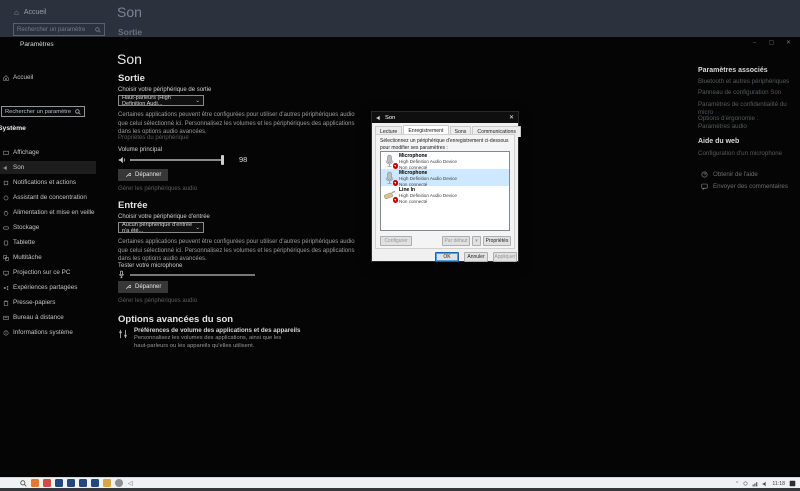 Image resolution: width=800 pixels, height=491 pixels. Describe the element at coordinates (122, 160) in the screenshot. I see `speaker-icon` at that location.